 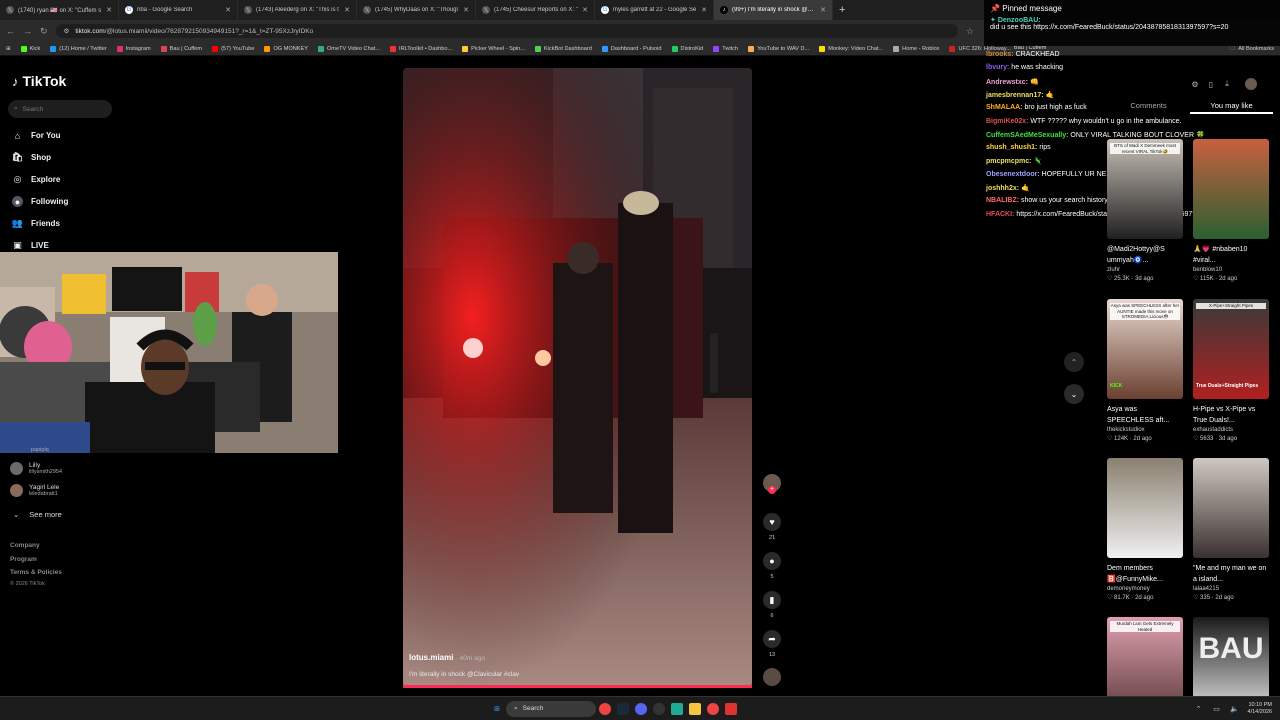 I want to click on profile-avatar, so click(x=1251, y=84).